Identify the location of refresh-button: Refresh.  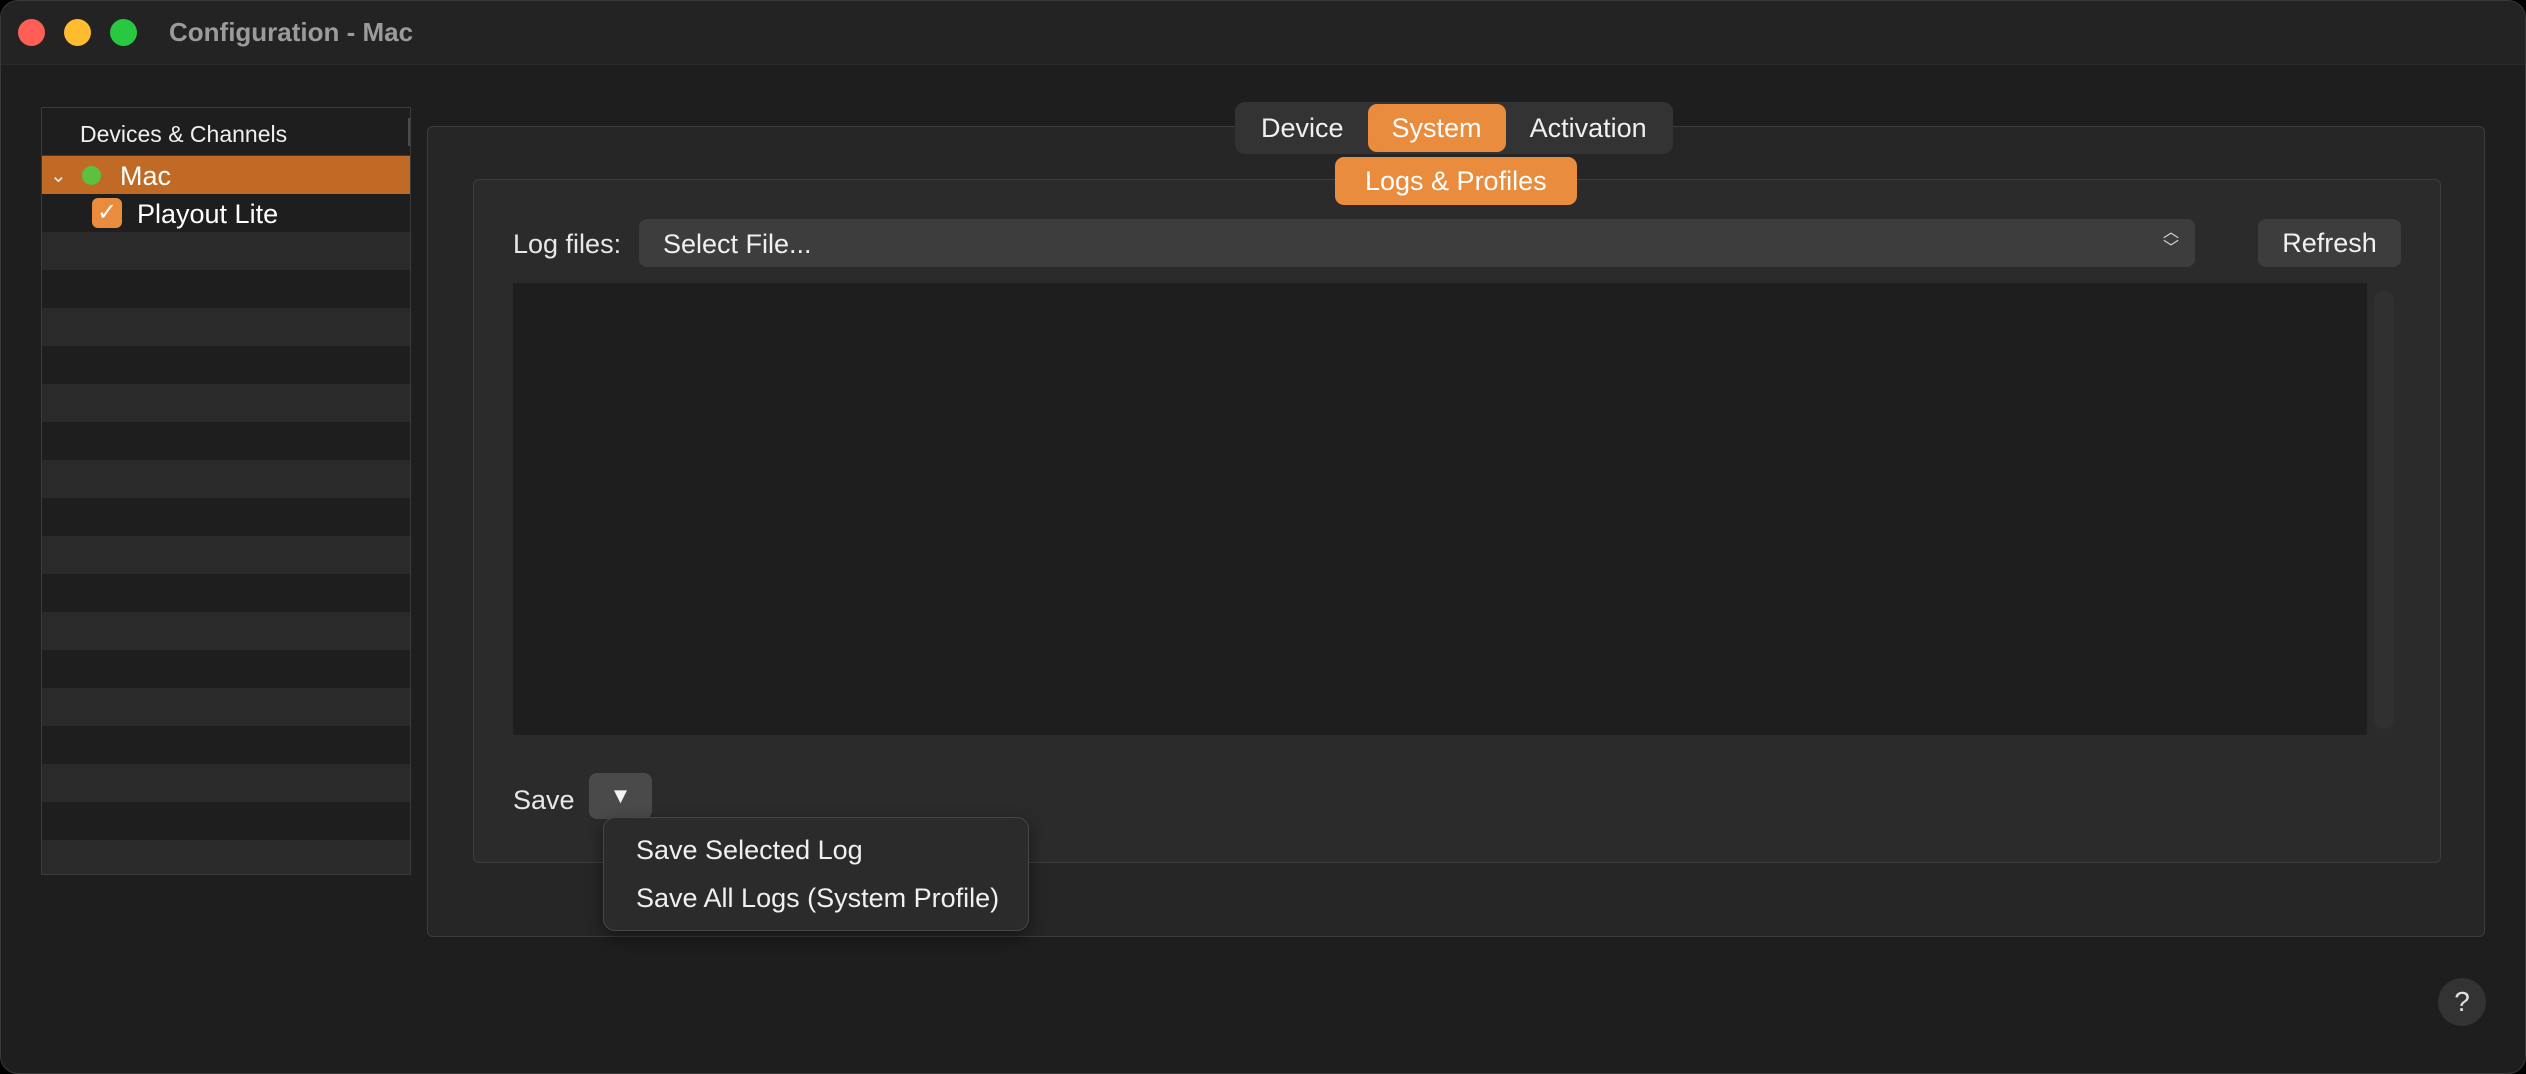
(2329, 243).